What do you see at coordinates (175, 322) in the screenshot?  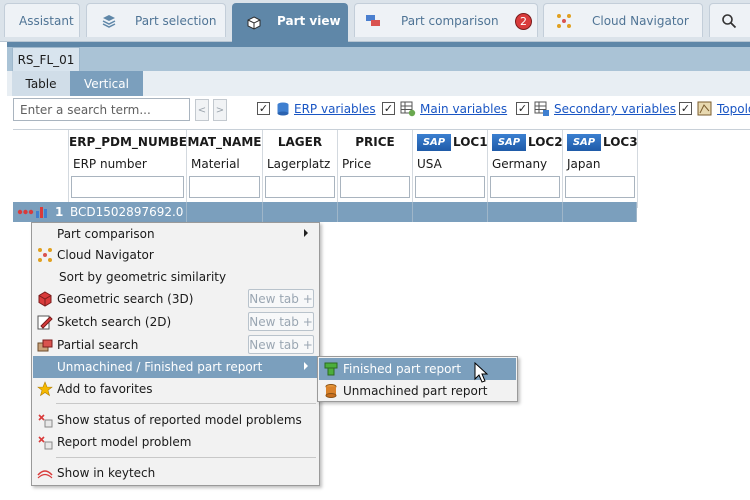 I see `menu-item-sketch-search: Sketch search (2D) New tab +` at bounding box center [175, 322].